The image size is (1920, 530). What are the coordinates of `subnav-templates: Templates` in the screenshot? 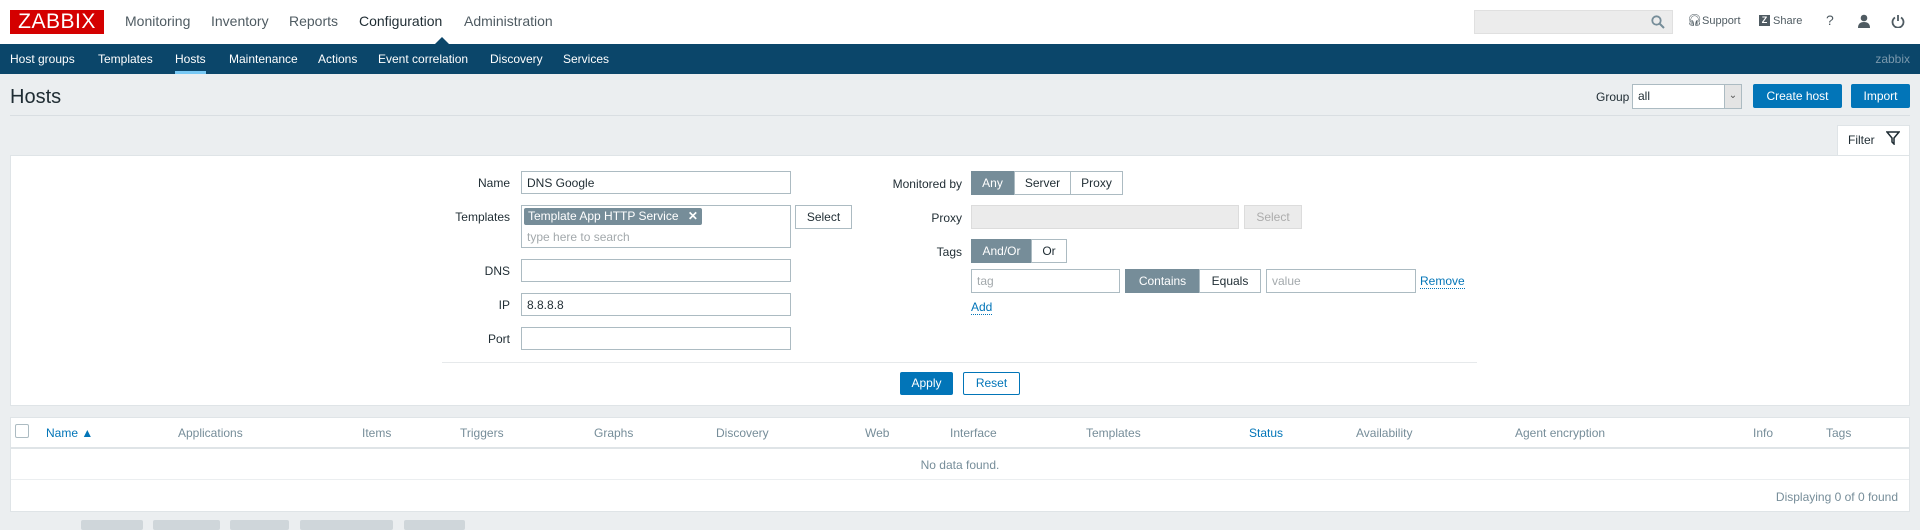 It's located at (125, 59).